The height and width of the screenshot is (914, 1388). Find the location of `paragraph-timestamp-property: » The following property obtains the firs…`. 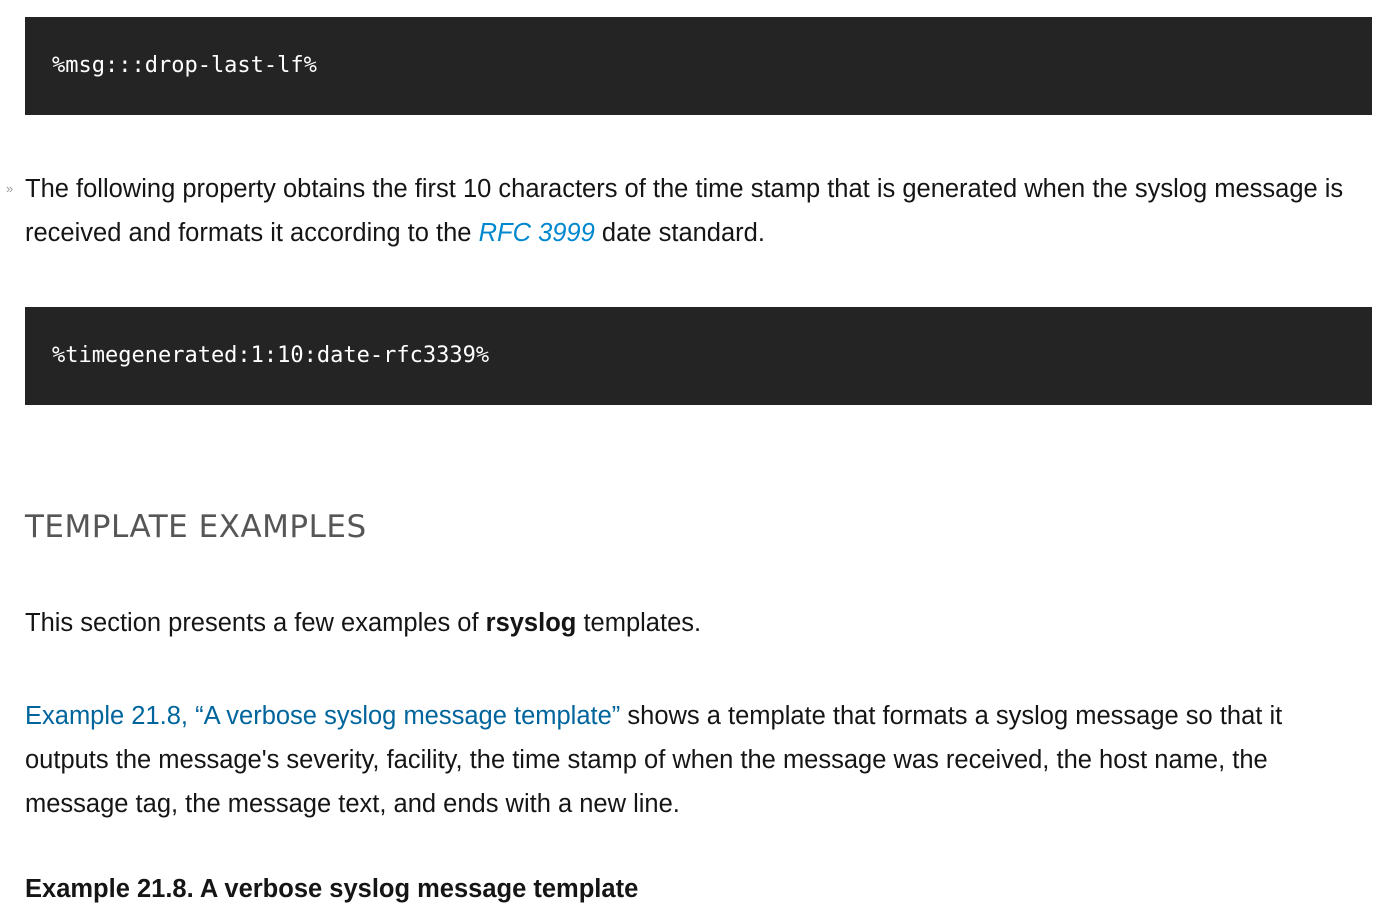

paragraph-timestamp-property: » The following property obtains the firs… is located at coordinates (689, 211).